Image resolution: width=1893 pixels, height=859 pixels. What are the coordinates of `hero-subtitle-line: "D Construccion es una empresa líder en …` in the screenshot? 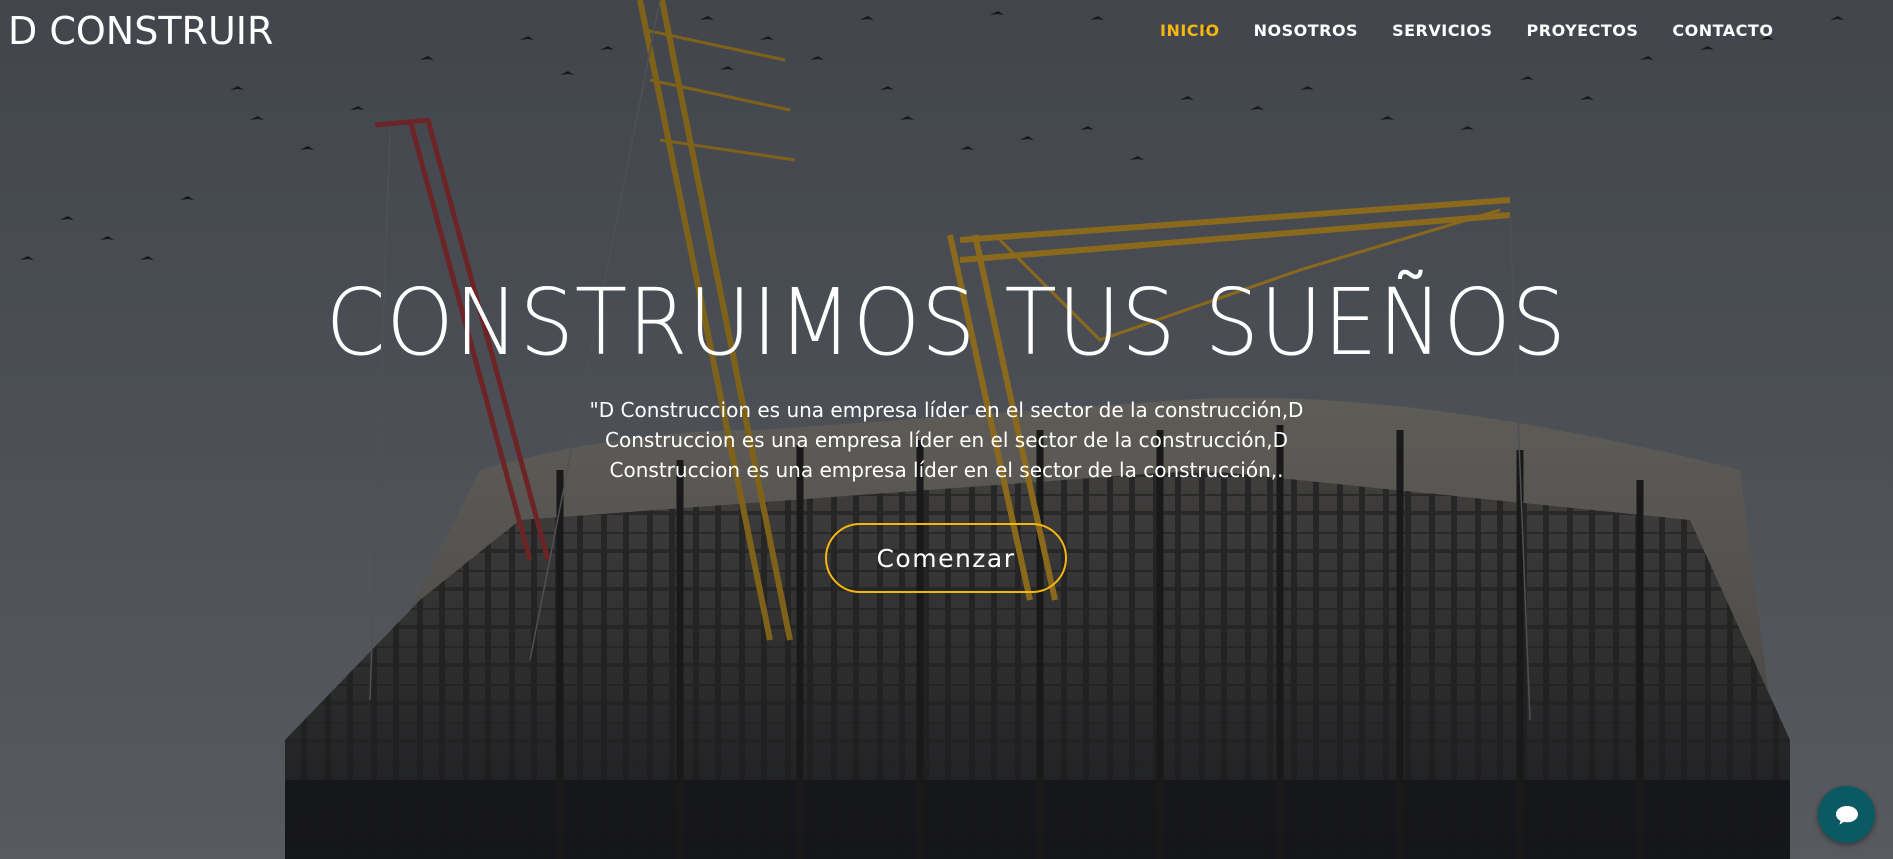 It's located at (946, 410).